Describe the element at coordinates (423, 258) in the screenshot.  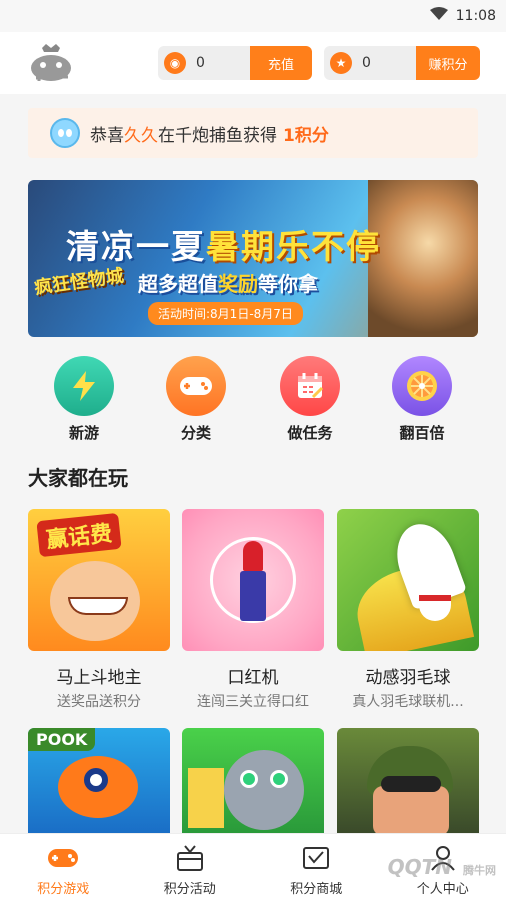
I see `hero-character-image` at that location.